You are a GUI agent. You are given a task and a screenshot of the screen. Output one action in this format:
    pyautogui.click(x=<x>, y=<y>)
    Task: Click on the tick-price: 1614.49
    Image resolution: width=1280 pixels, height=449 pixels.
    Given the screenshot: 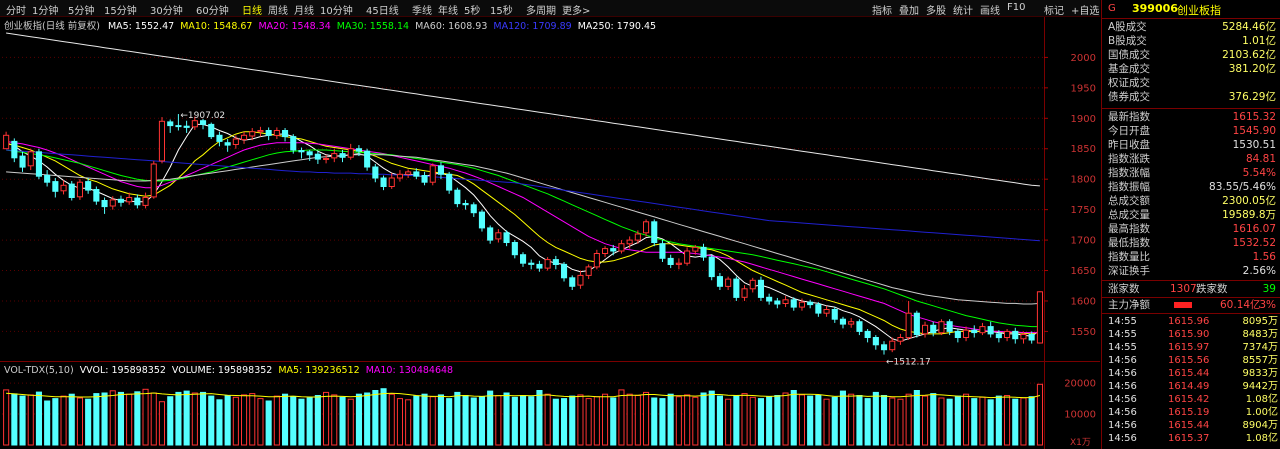 What is the action you would take?
    pyautogui.click(x=1189, y=386)
    